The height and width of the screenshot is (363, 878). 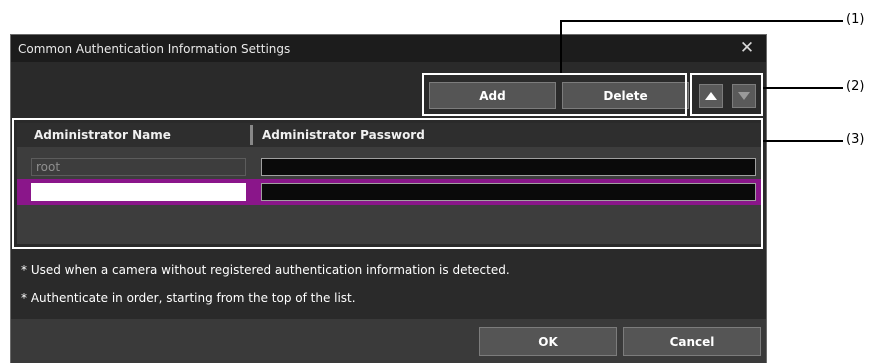 I want to click on callout-label: (3), so click(x=855, y=139).